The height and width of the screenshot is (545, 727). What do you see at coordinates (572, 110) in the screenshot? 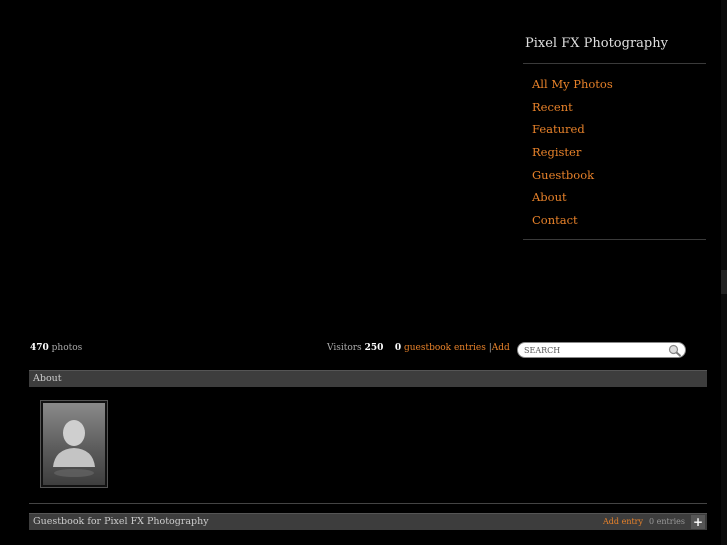
I see `nav-item-recent: Recent` at bounding box center [572, 110].